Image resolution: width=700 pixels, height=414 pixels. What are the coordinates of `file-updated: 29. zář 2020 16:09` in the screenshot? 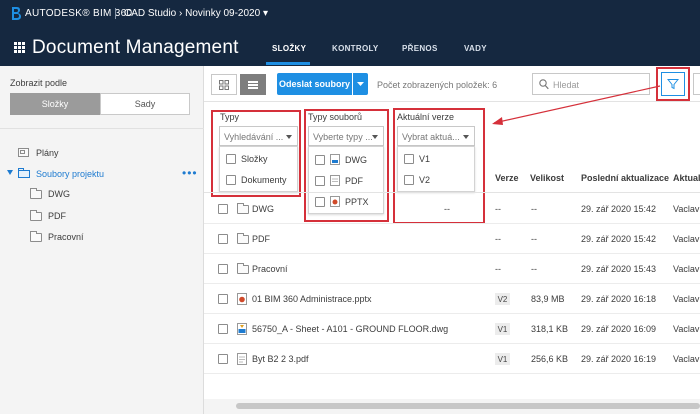 It's located at (619, 329).